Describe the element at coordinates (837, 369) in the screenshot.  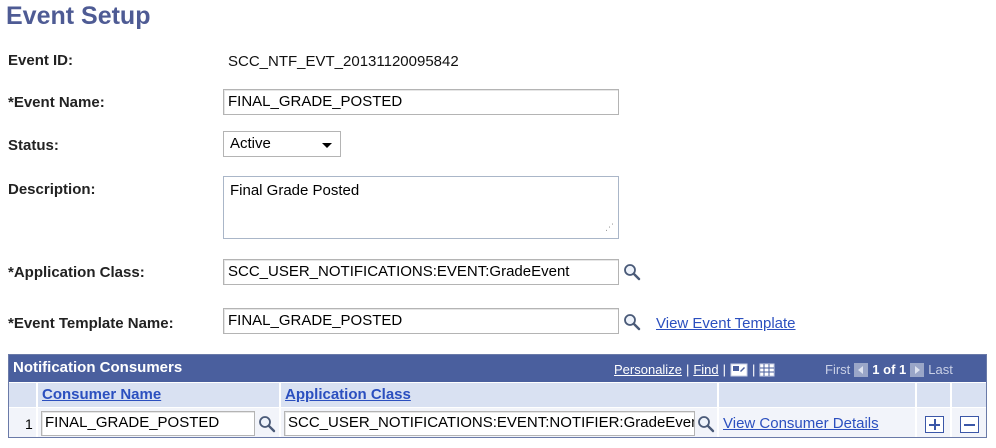
I see `first-label: First` at that location.